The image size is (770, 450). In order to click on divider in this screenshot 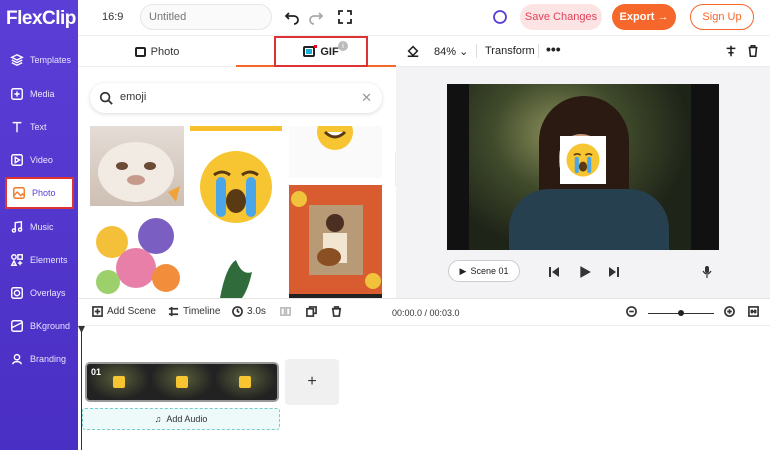, I will do `click(538, 51)`.